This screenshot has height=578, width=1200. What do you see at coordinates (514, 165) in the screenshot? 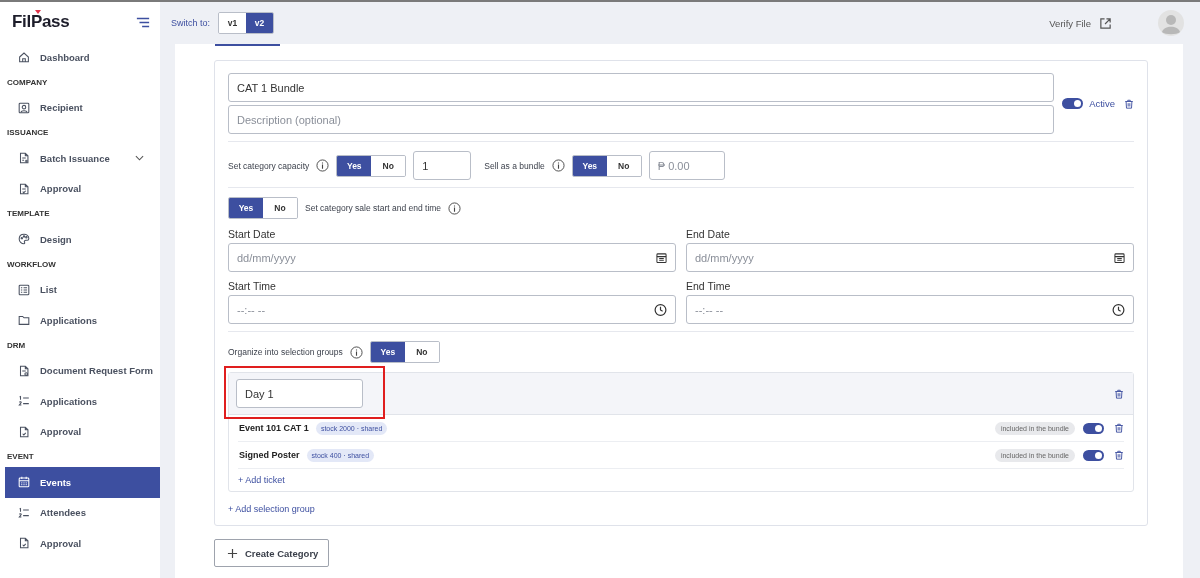
I see `bundle-label: Sell as a bundle` at bounding box center [514, 165].